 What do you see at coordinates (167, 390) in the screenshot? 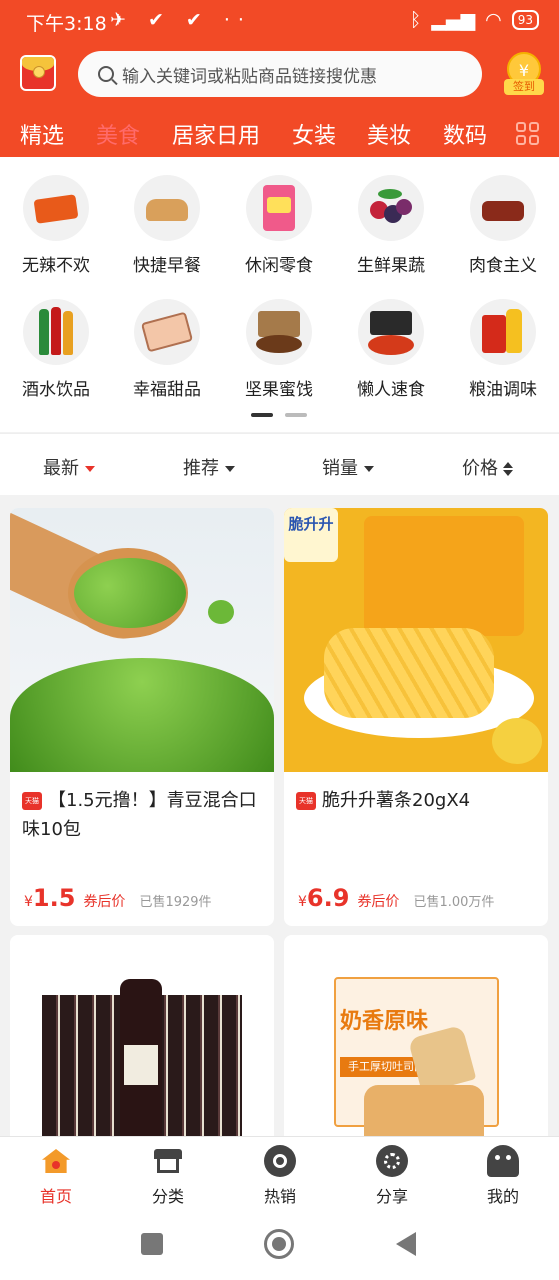
I see `subcat-label: 幸福甜品` at bounding box center [167, 390].